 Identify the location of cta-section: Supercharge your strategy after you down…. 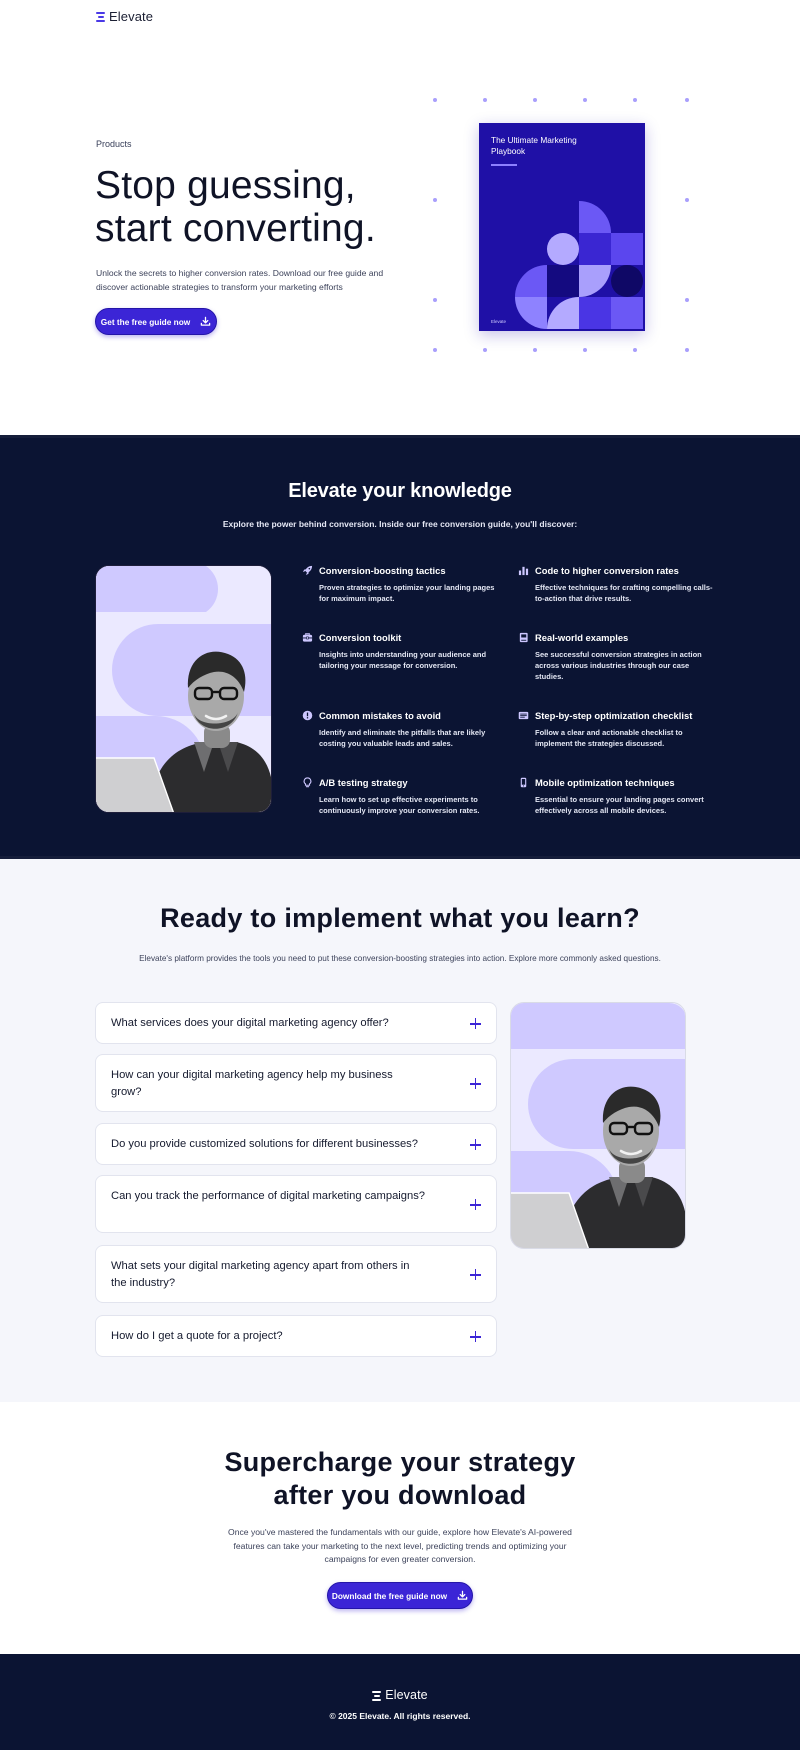
(400, 1528).